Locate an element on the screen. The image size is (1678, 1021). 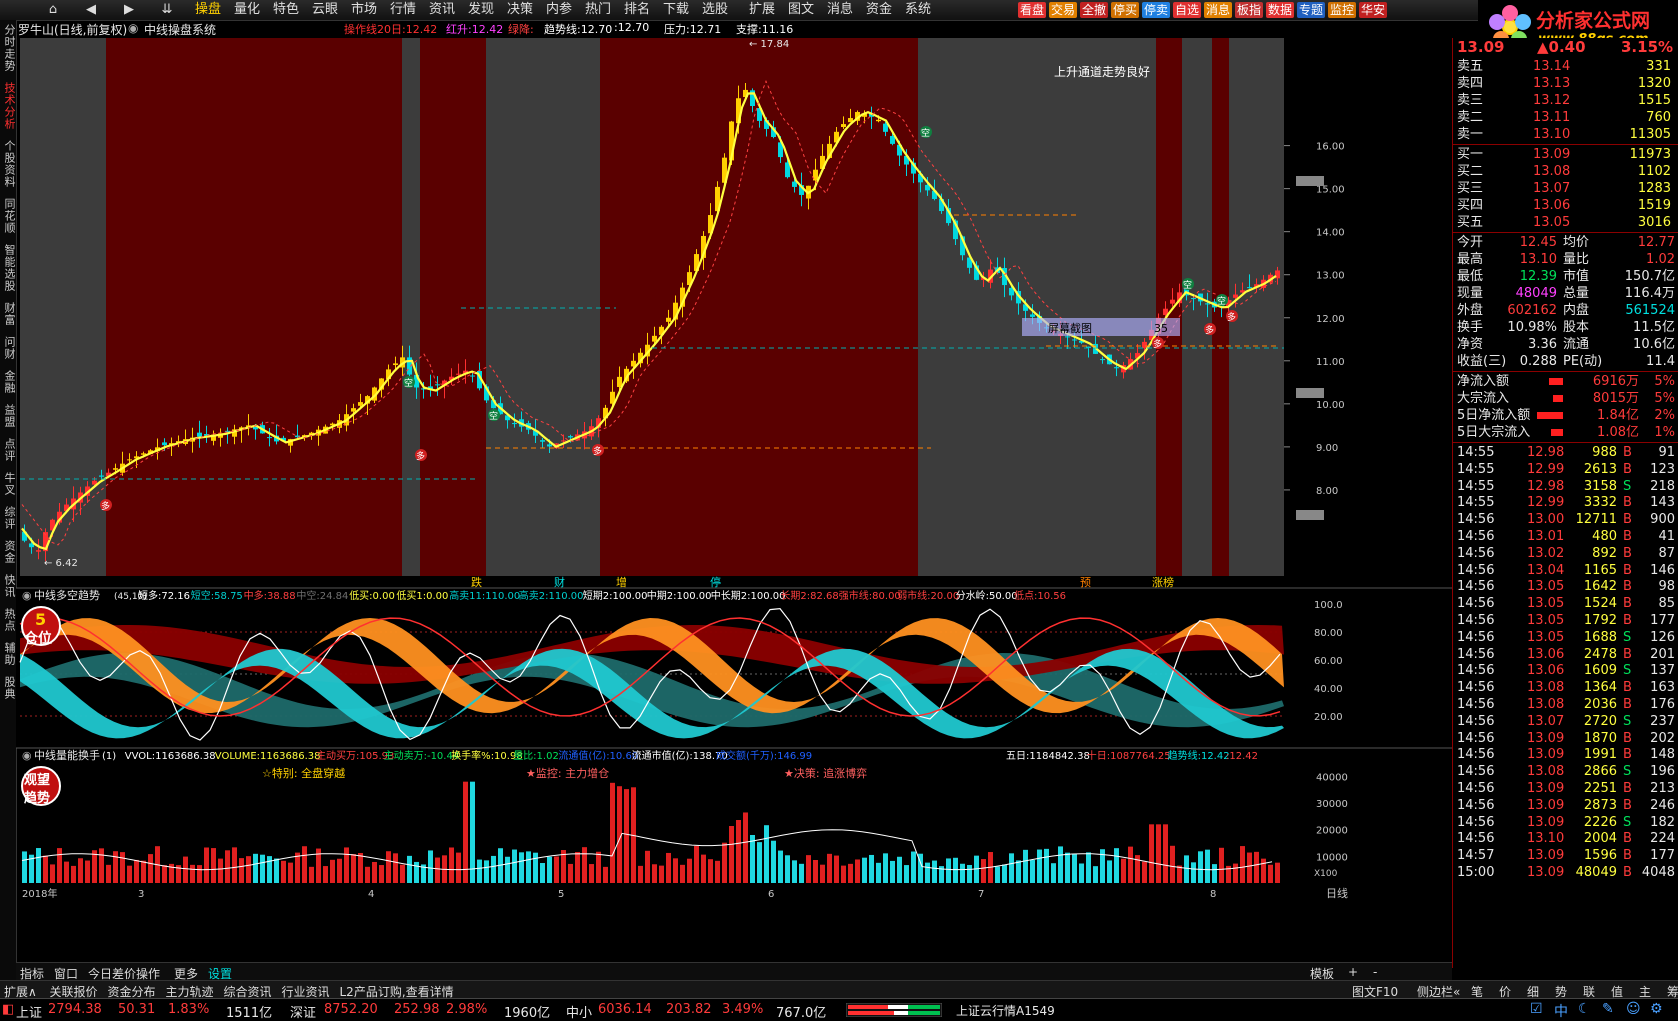
bid-price: 13.09 is located at coordinates (1551, 154).